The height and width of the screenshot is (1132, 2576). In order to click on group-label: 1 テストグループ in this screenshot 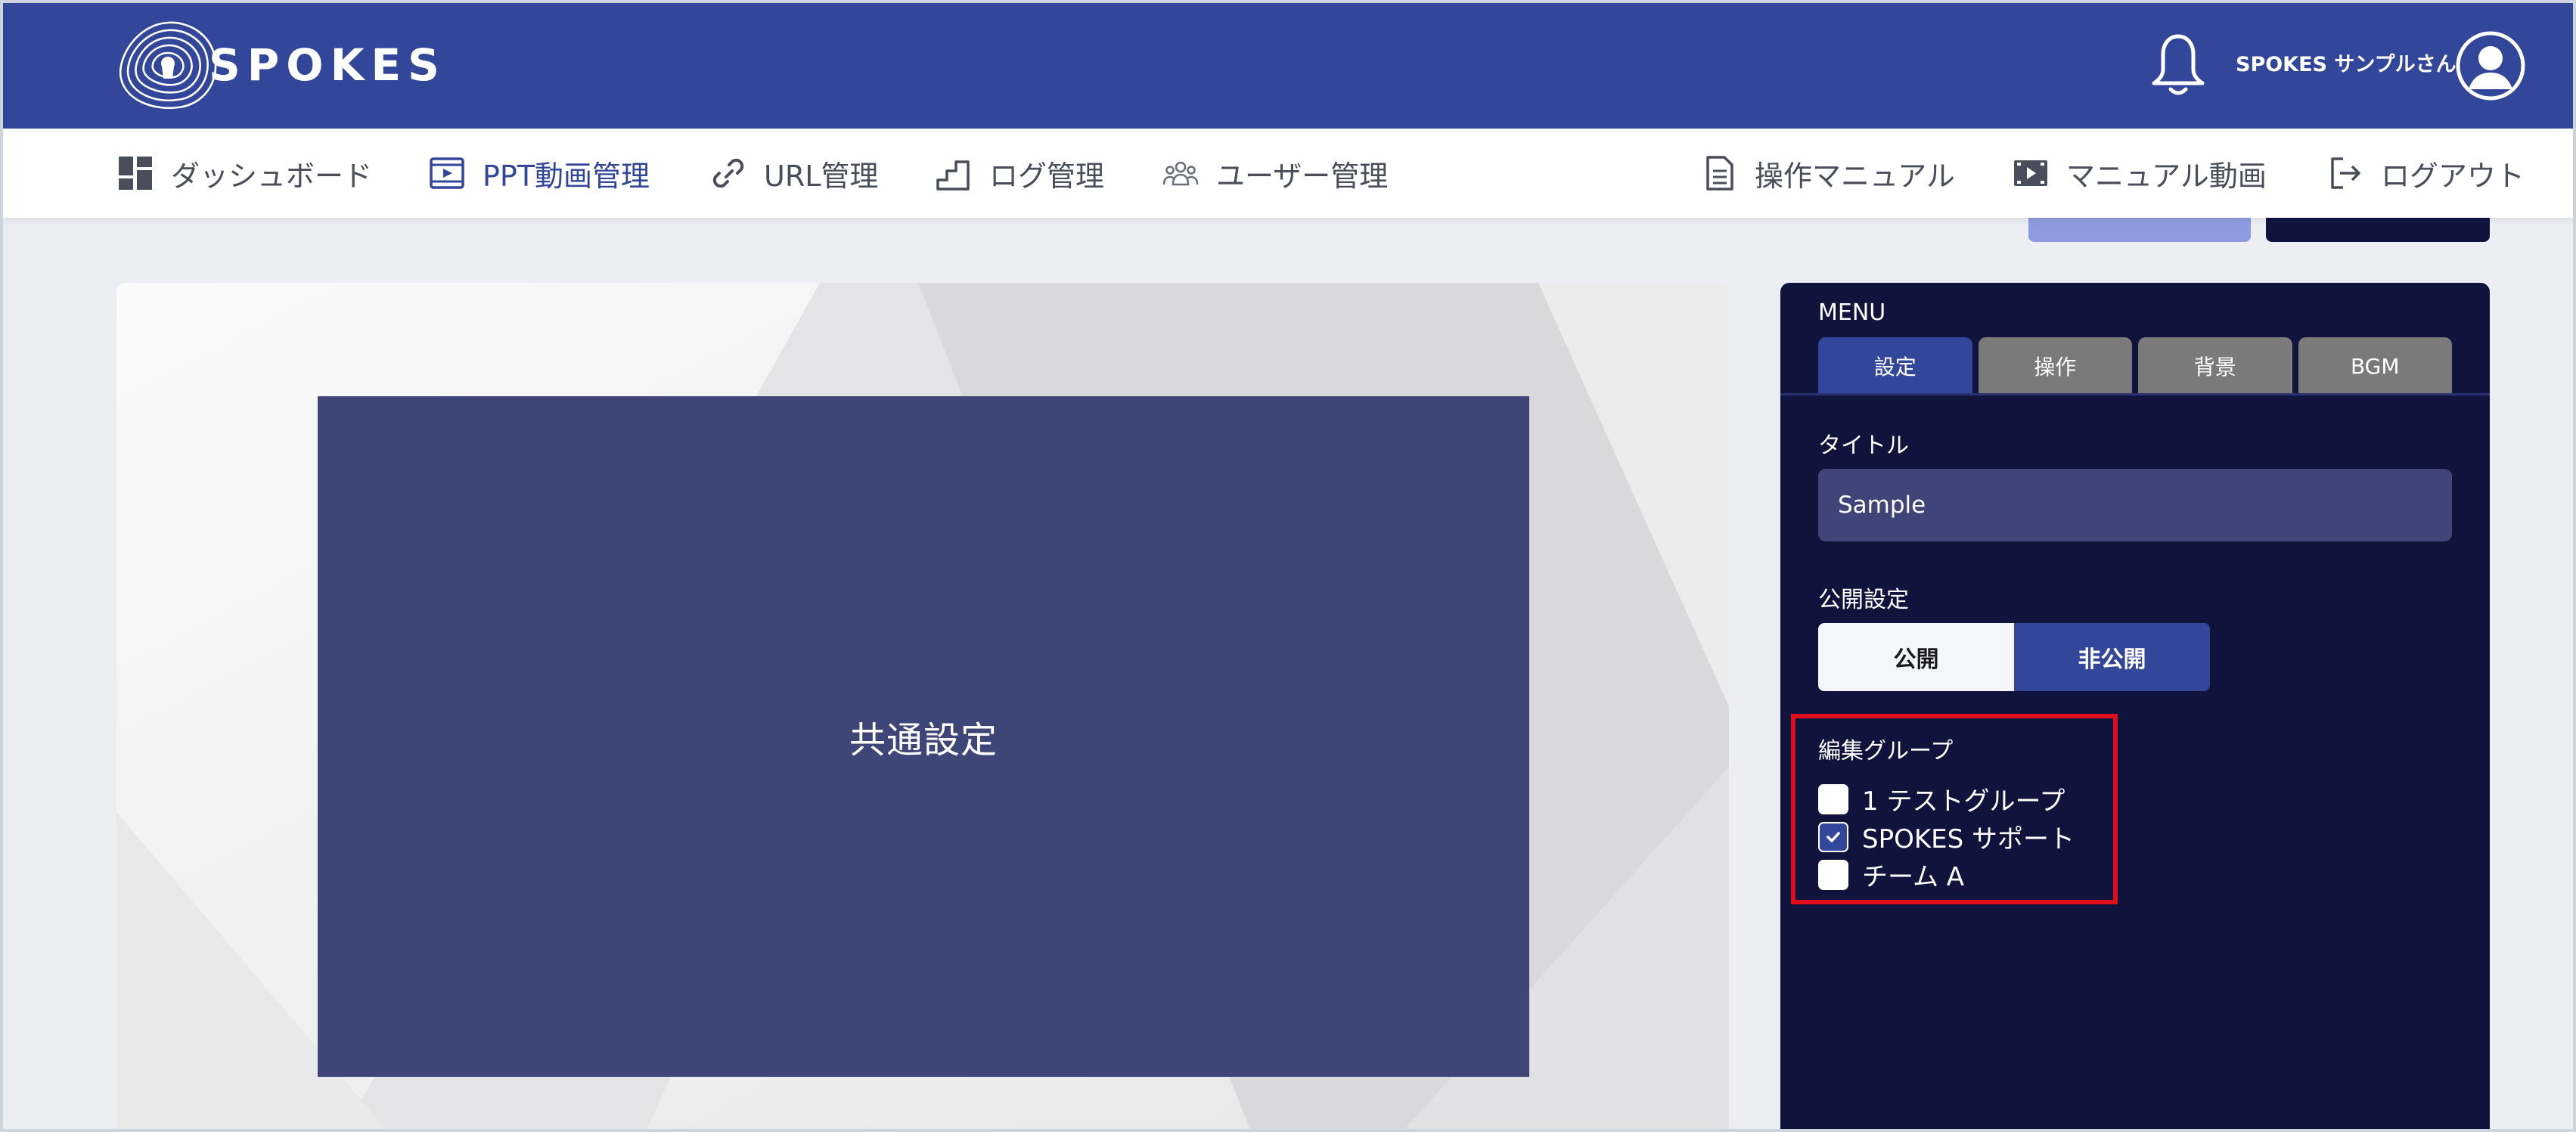, I will do `click(1963, 801)`.